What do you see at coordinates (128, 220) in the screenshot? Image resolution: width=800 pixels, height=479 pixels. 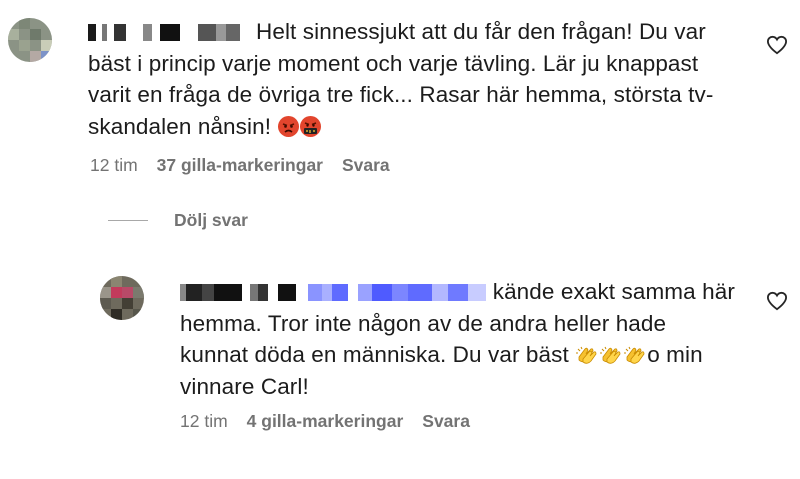 I see `divider-line` at bounding box center [128, 220].